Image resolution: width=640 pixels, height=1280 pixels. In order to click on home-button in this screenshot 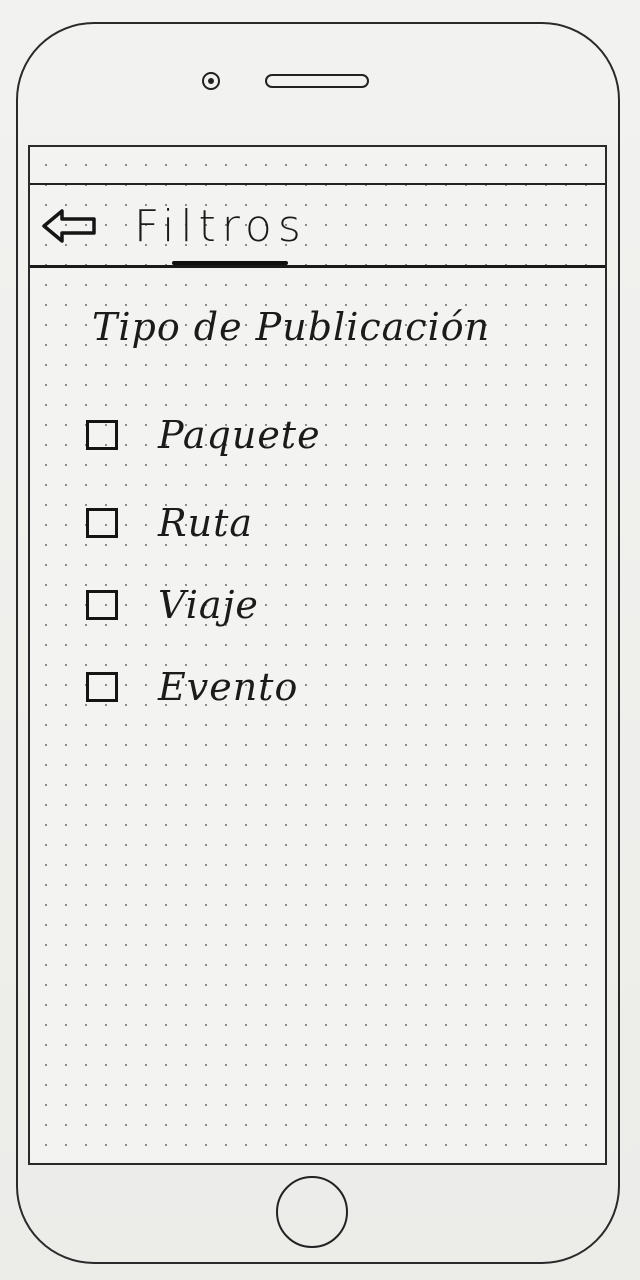, I will do `click(312, 1212)`.